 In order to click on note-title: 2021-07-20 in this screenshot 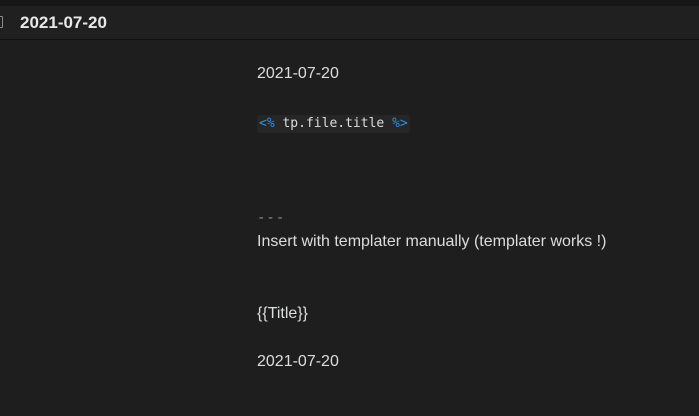, I will do `click(63, 23)`.